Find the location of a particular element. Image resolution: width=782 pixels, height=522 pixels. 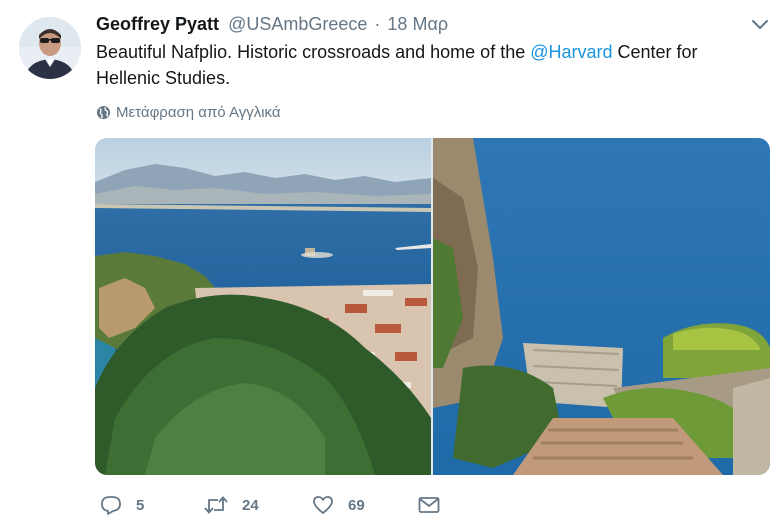

tweet-header: Geoffrey Pyatt @USAmbGreece · 18 Μαρ is located at coordinates (272, 24).